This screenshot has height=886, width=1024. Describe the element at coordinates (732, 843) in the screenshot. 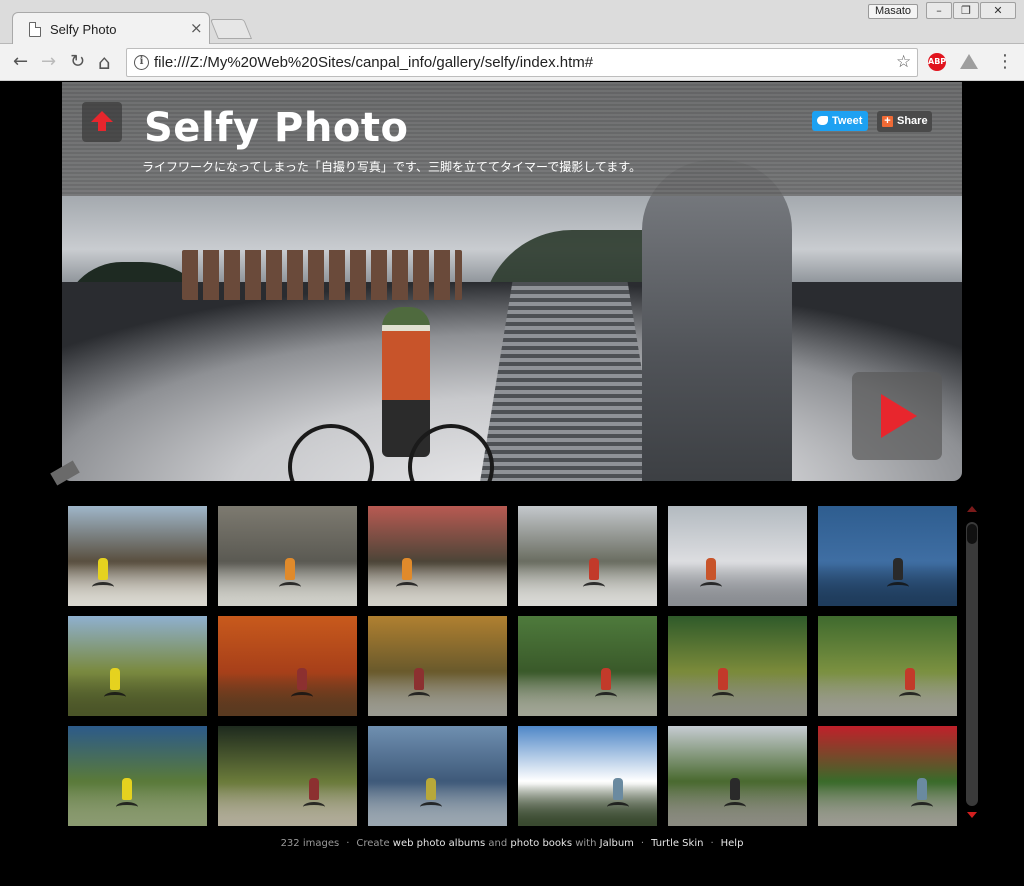

I see `help-link: Help` at that location.